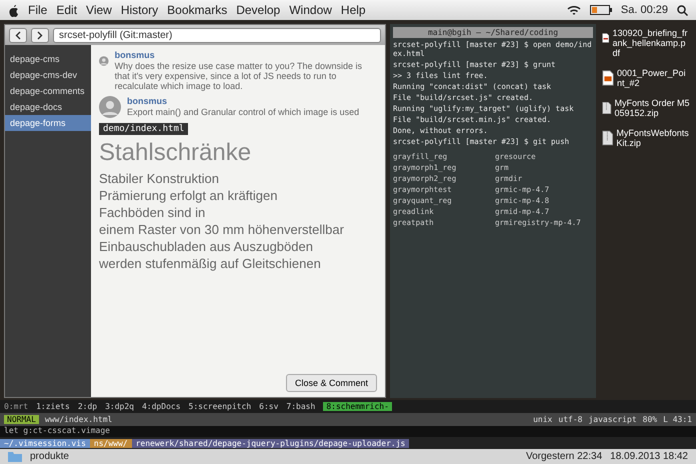 This screenshot has width=696, height=464. I want to click on address-field: srcset-polyfill (Git:master), so click(217, 35).